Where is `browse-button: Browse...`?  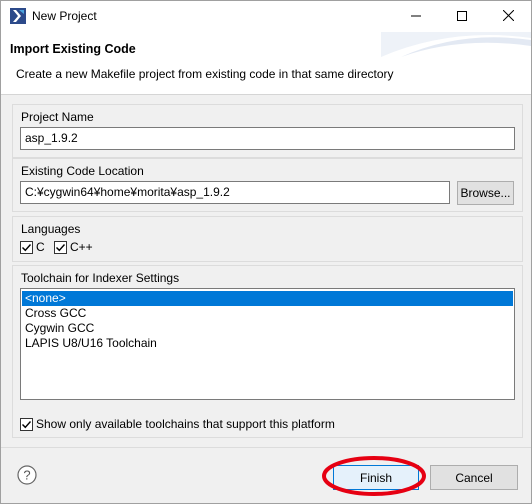
browse-button: Browse... is located at coordinates (485, 193).